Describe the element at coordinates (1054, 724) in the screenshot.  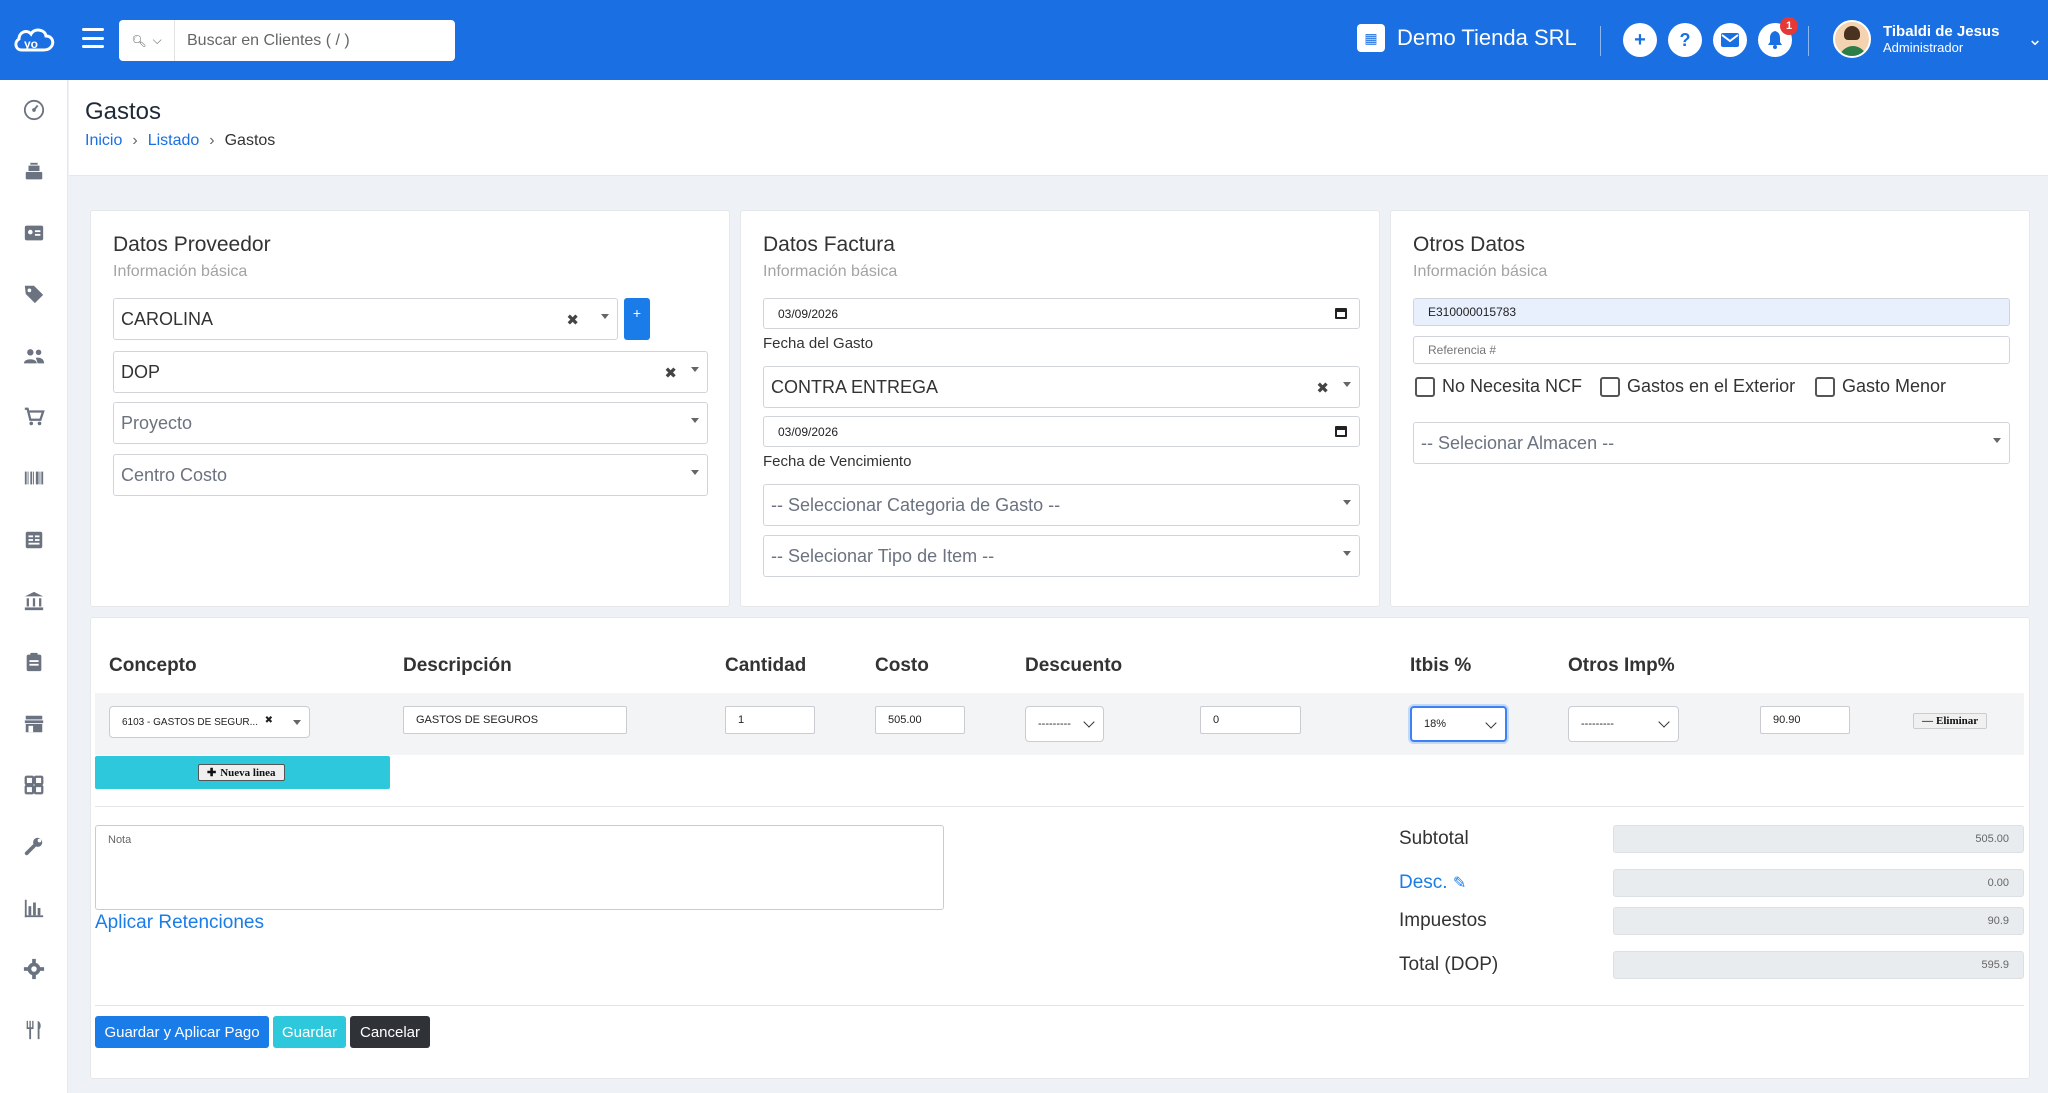
I see `discount-type-value: ---------` at that location.